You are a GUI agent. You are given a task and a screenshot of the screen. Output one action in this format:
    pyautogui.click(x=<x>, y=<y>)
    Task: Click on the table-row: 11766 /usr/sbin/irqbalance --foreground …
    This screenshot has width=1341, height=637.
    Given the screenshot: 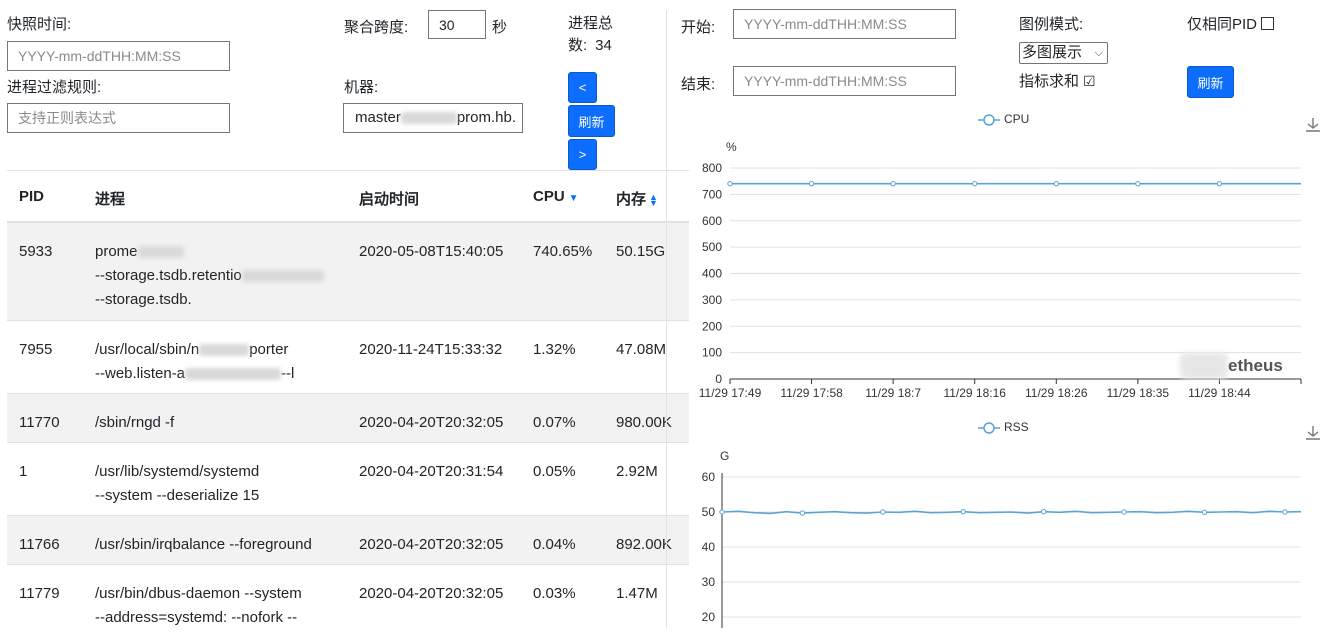 What is the action you would take?
    pyautogui.click(x=348, y=540)
    